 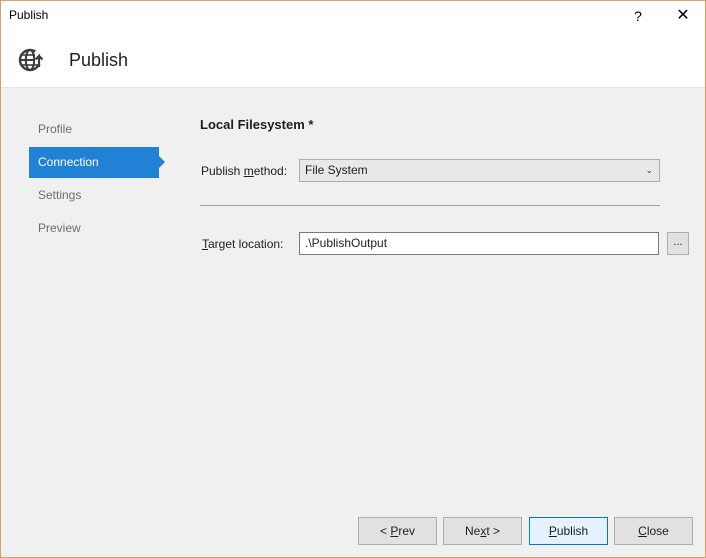 I want to click on publish-method-value: File System, so click(x=336, y=170).